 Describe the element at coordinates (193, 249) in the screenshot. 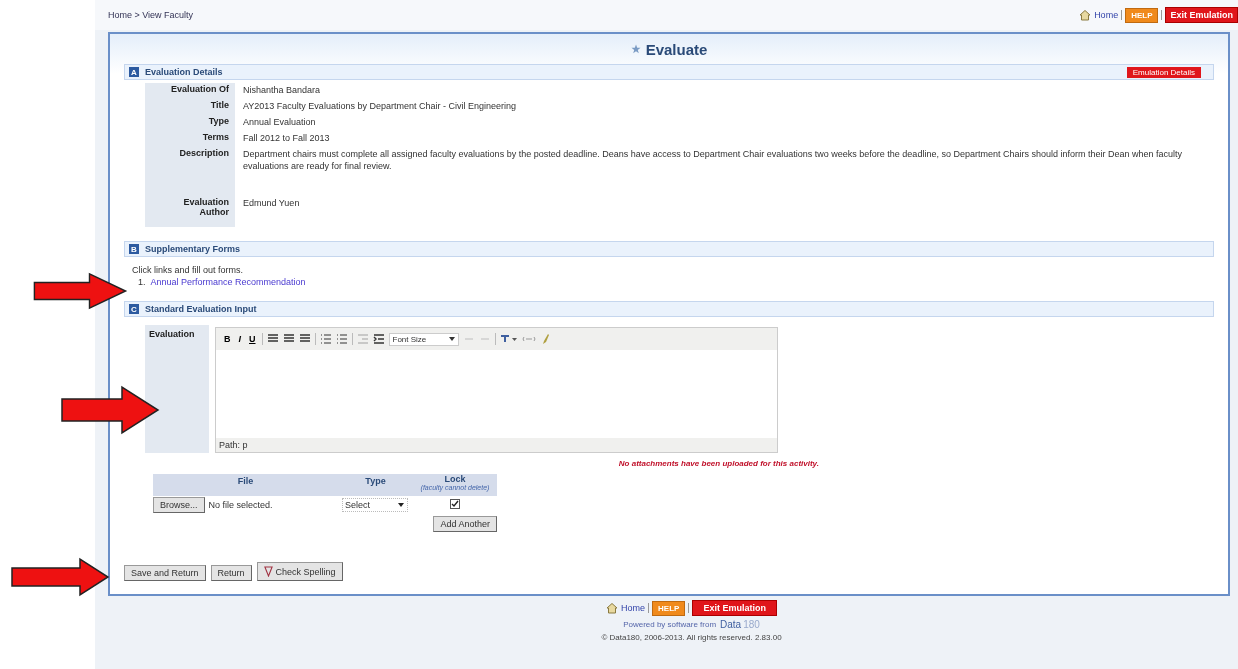

I see `section-title: Supplementary Forms` at that location.